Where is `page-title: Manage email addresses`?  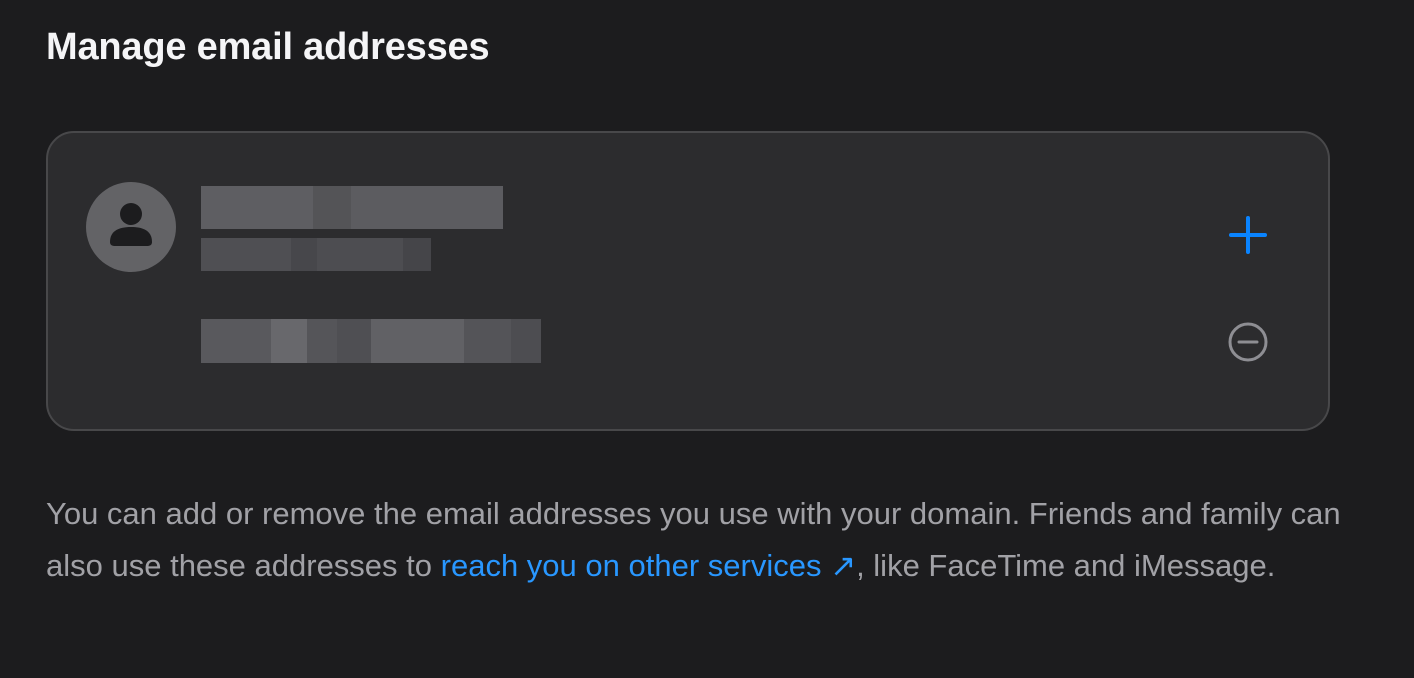 page-title: Manage email addresses is located at coordinates (268, 47).